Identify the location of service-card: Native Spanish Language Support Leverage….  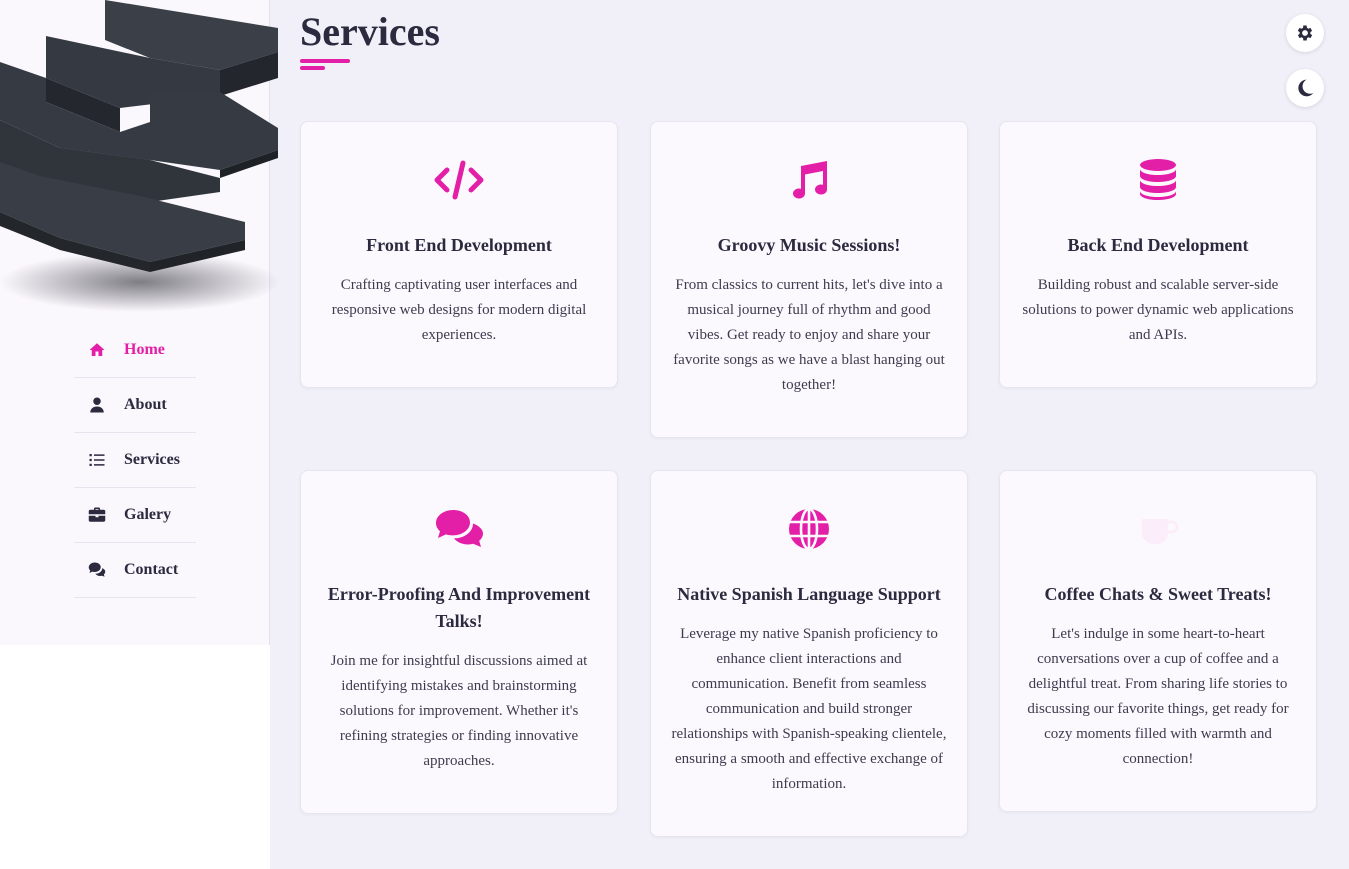
(809, 653).